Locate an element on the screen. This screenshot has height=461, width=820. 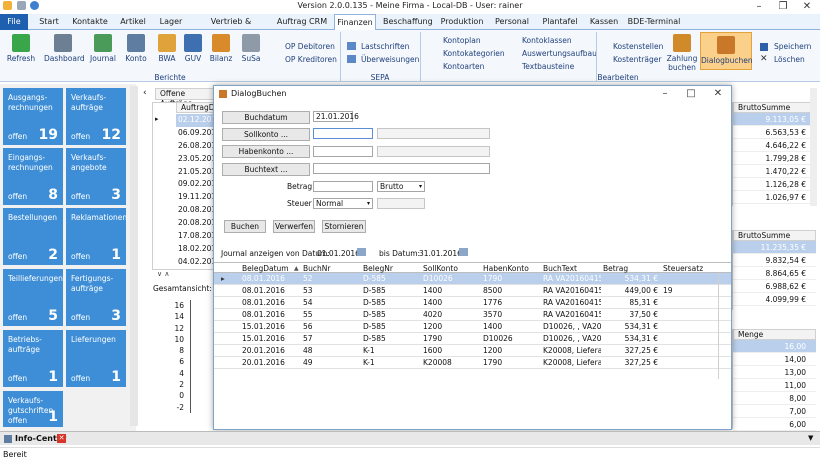
menu-beschaffung: Beschaffung is located at coordinates (408, 22).